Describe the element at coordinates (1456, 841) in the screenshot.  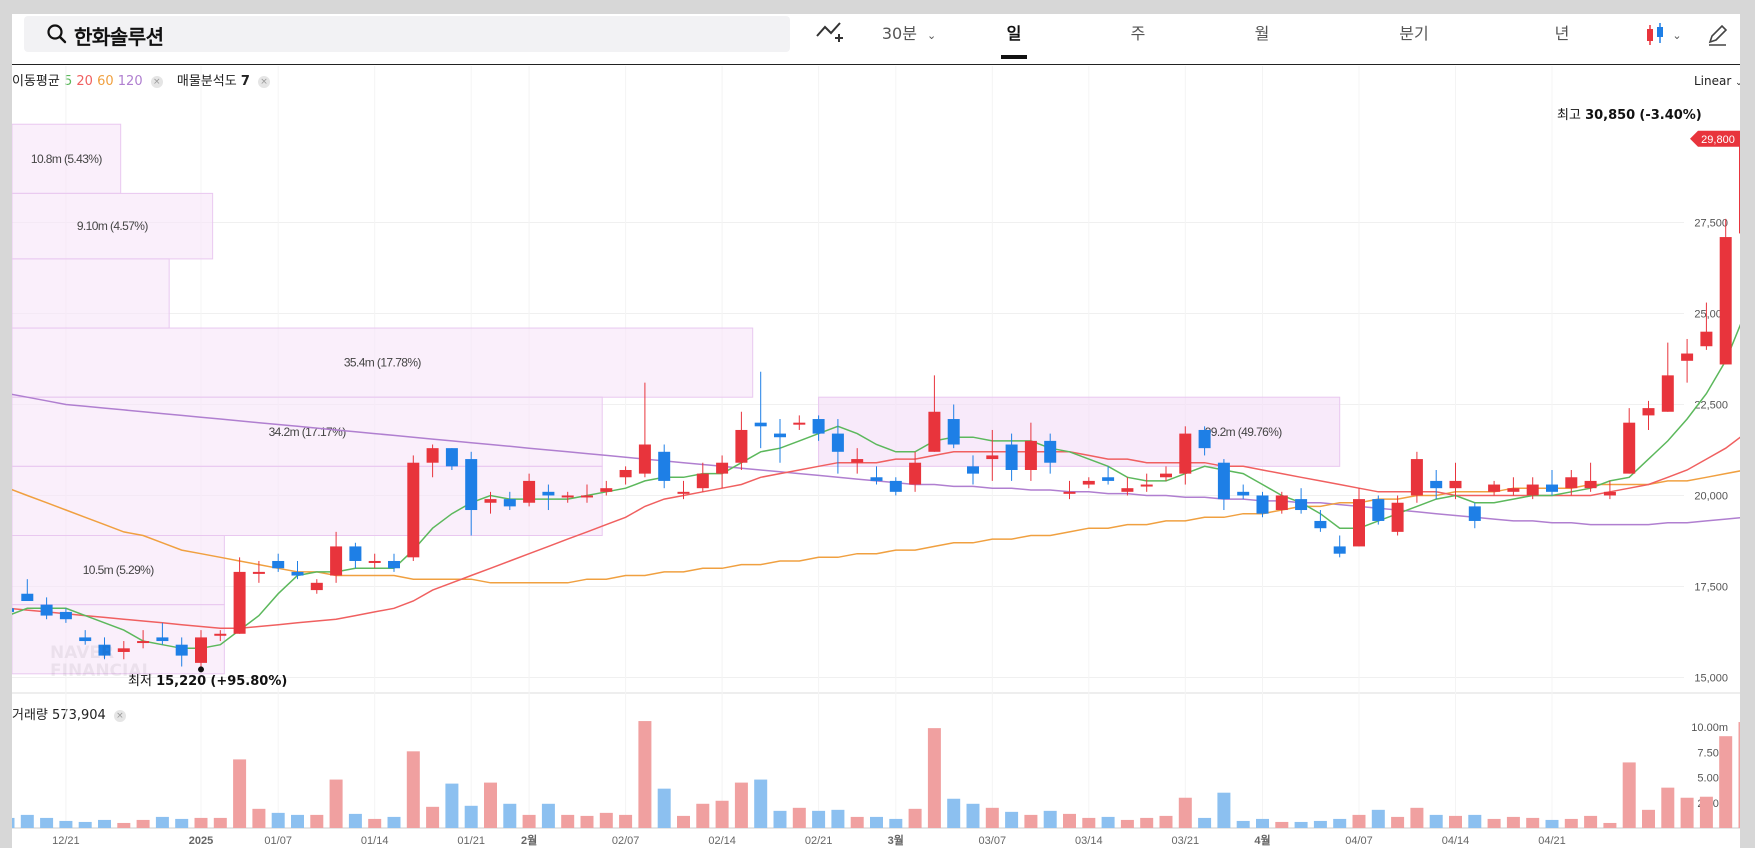
I see `x-tick-label: 04/14` at that location.